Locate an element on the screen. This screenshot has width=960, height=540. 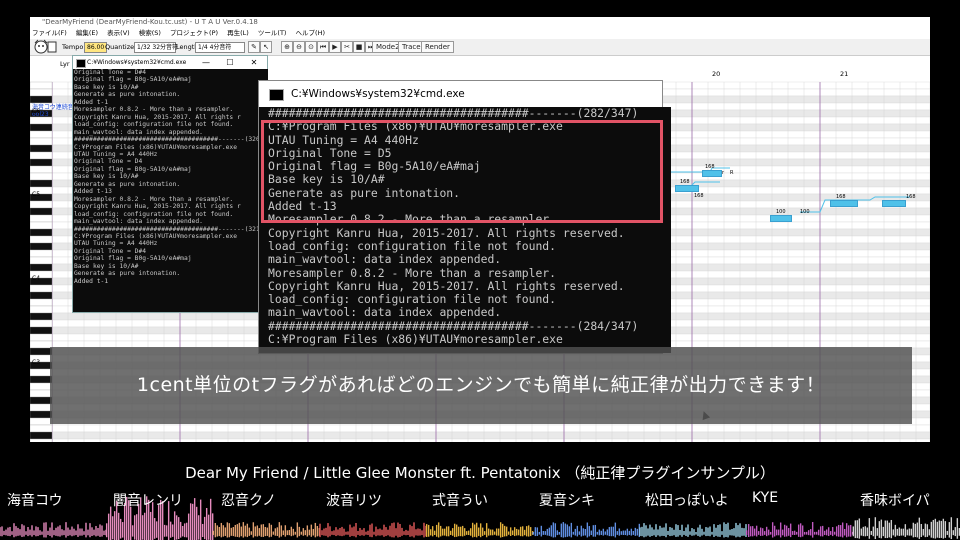
console-line: Base key is 10/A# is located at coordinates (106, 266).